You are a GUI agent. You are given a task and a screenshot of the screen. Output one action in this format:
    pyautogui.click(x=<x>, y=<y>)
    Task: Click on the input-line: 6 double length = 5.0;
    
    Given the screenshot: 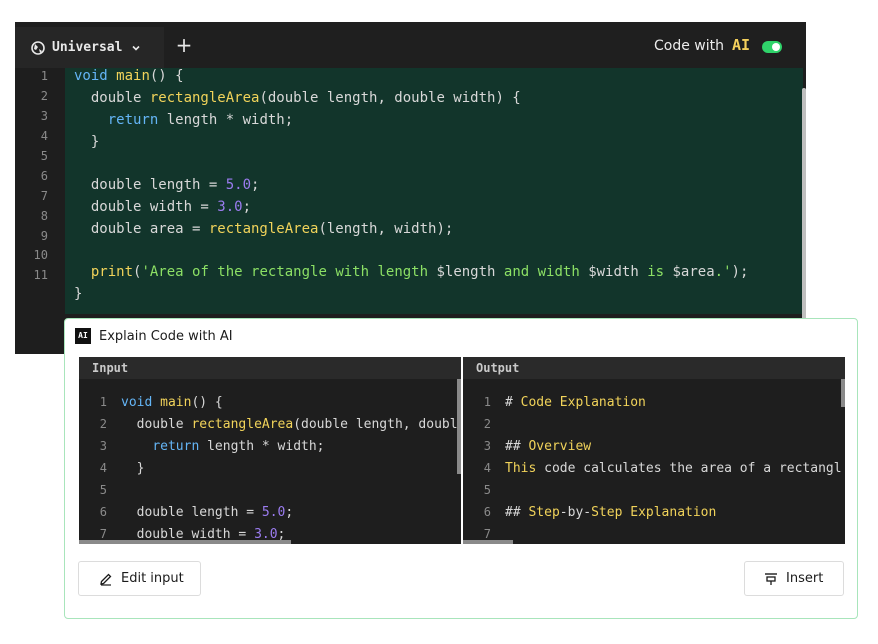 What is the action you would take?
    pyautogui.click(x=196, y=512)
    